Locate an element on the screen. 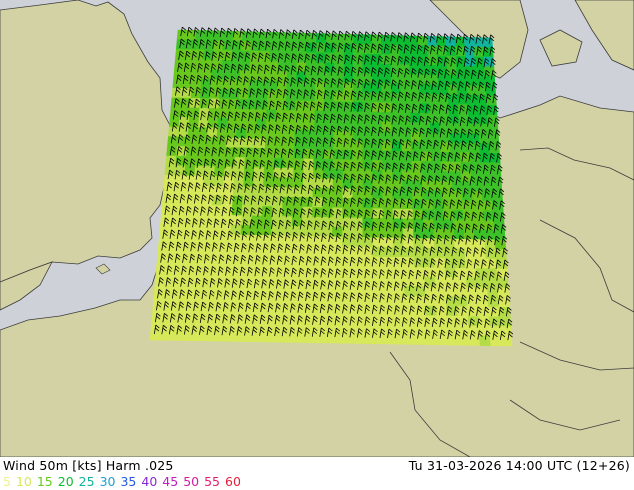 The image size is (634, 490). legend-value: 40 is located at coordinates (149, 481).